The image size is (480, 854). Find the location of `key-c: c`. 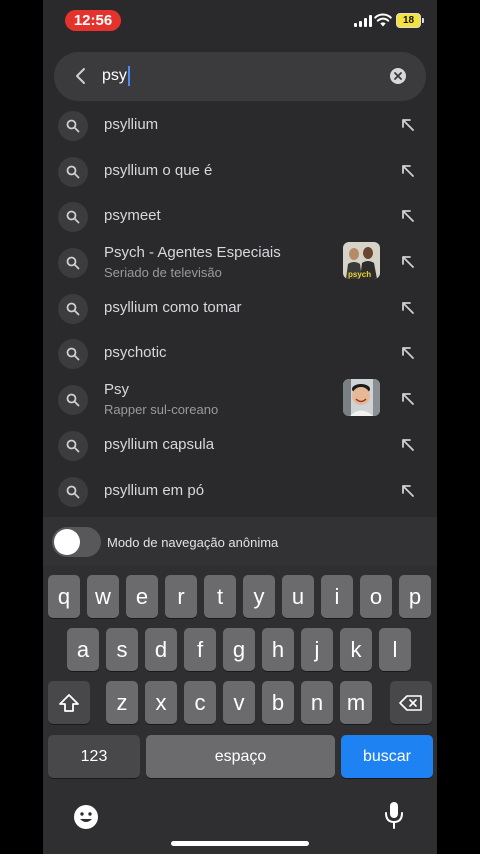

key-c: c is located at coordinates (200, 702).